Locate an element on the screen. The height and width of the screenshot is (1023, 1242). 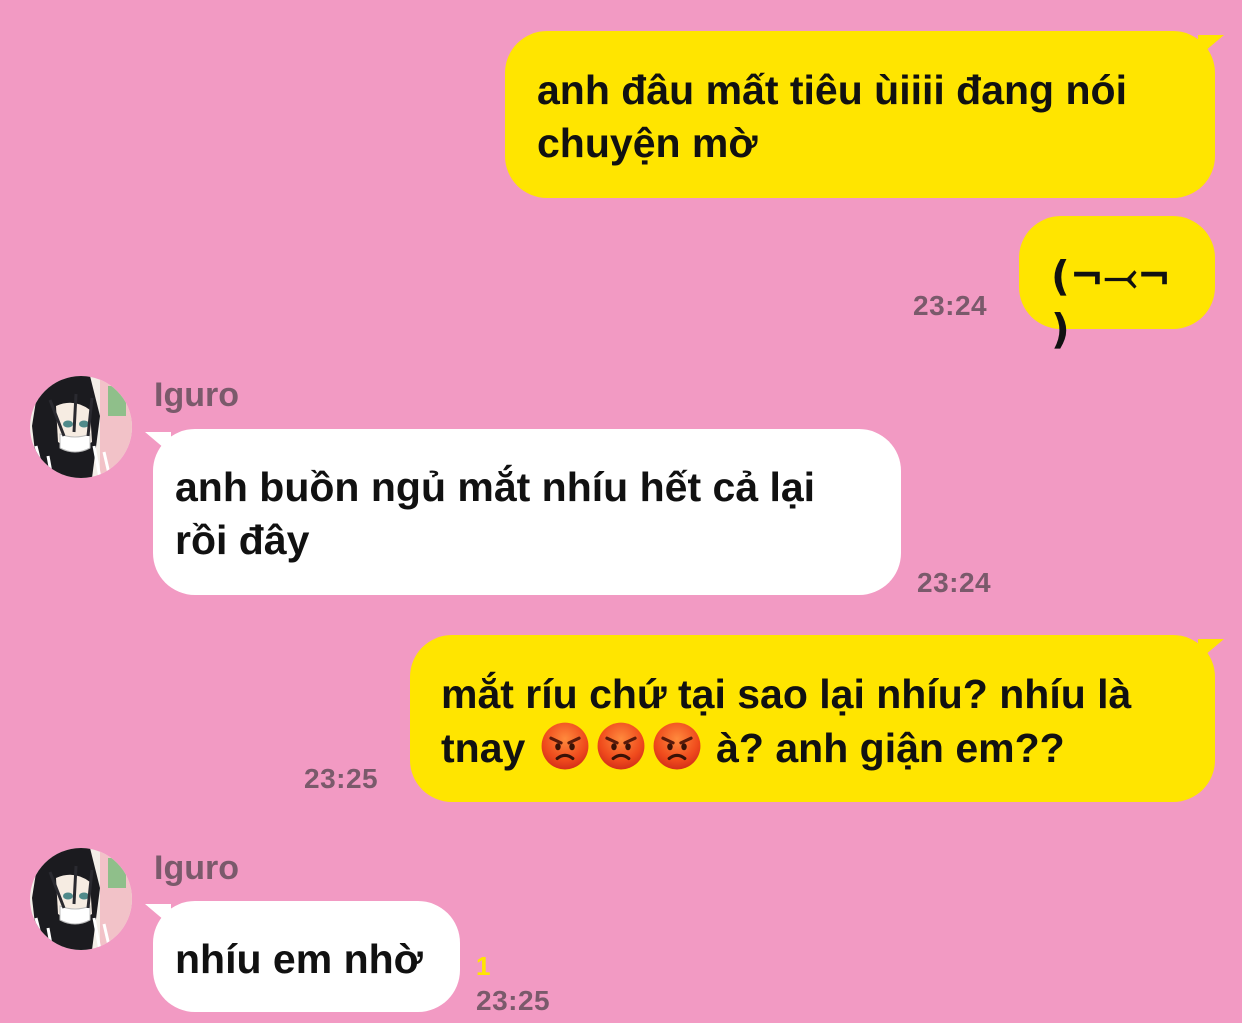
message-text-fragment: tnay is located at coordinates (483, 748).